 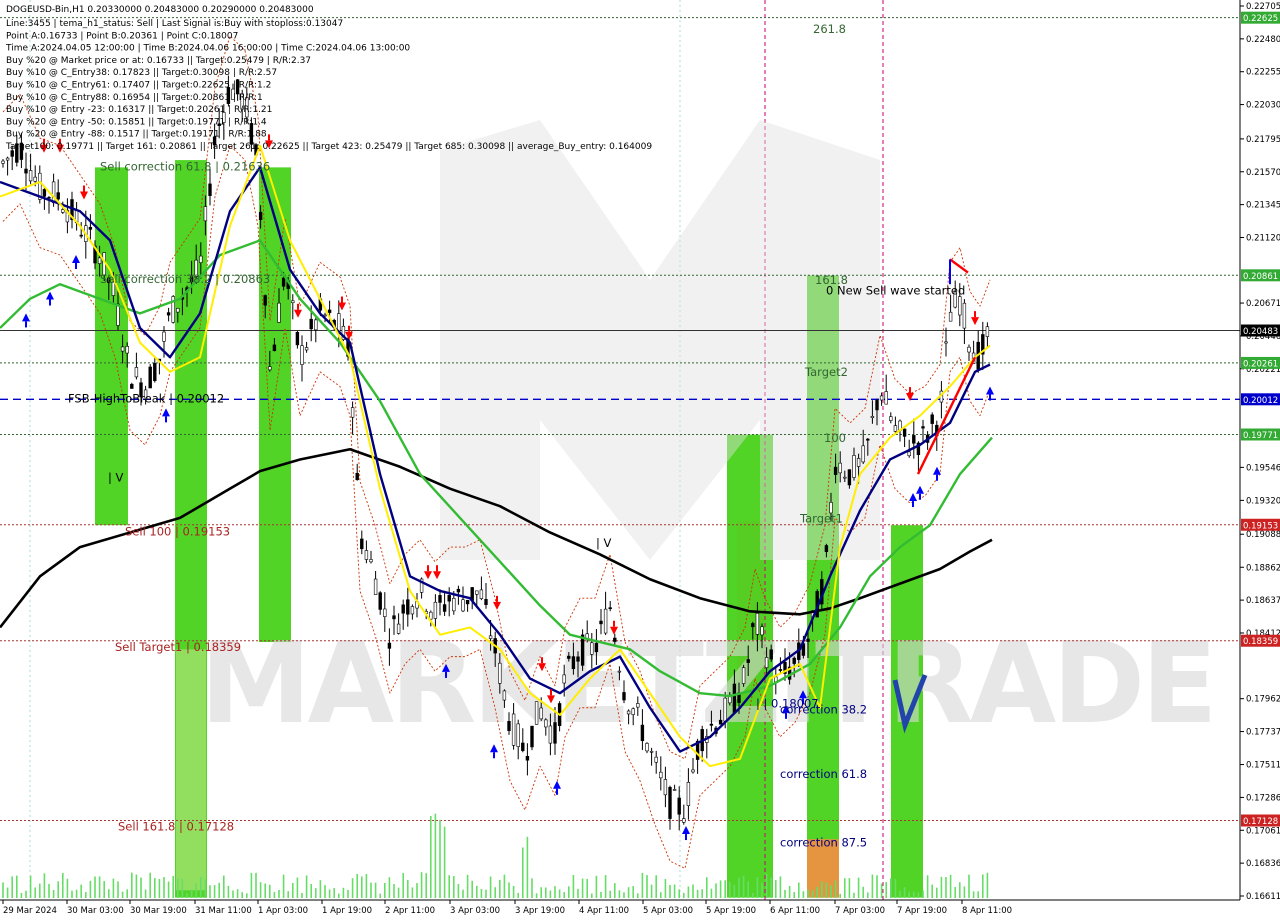 I want to click on time-tick-label: 30 Mar 03:00, so click(x=95, y=911).